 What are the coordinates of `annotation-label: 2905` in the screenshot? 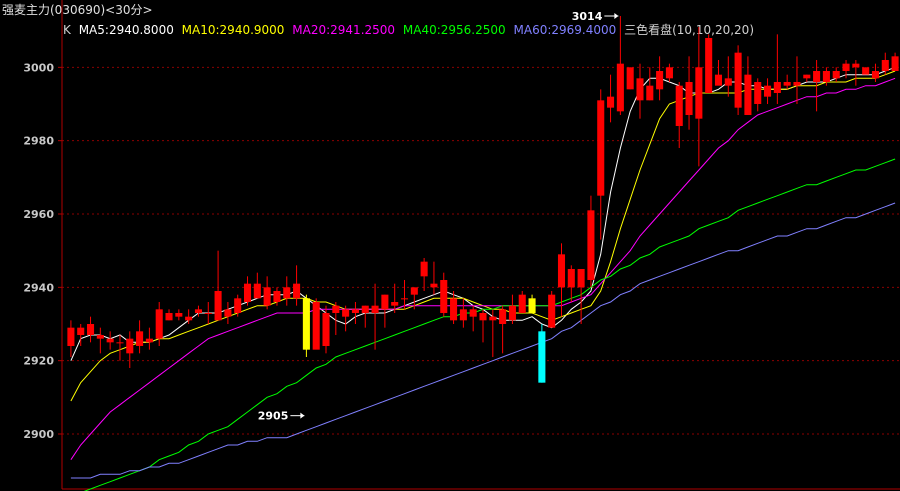 It's located at (273, 416).